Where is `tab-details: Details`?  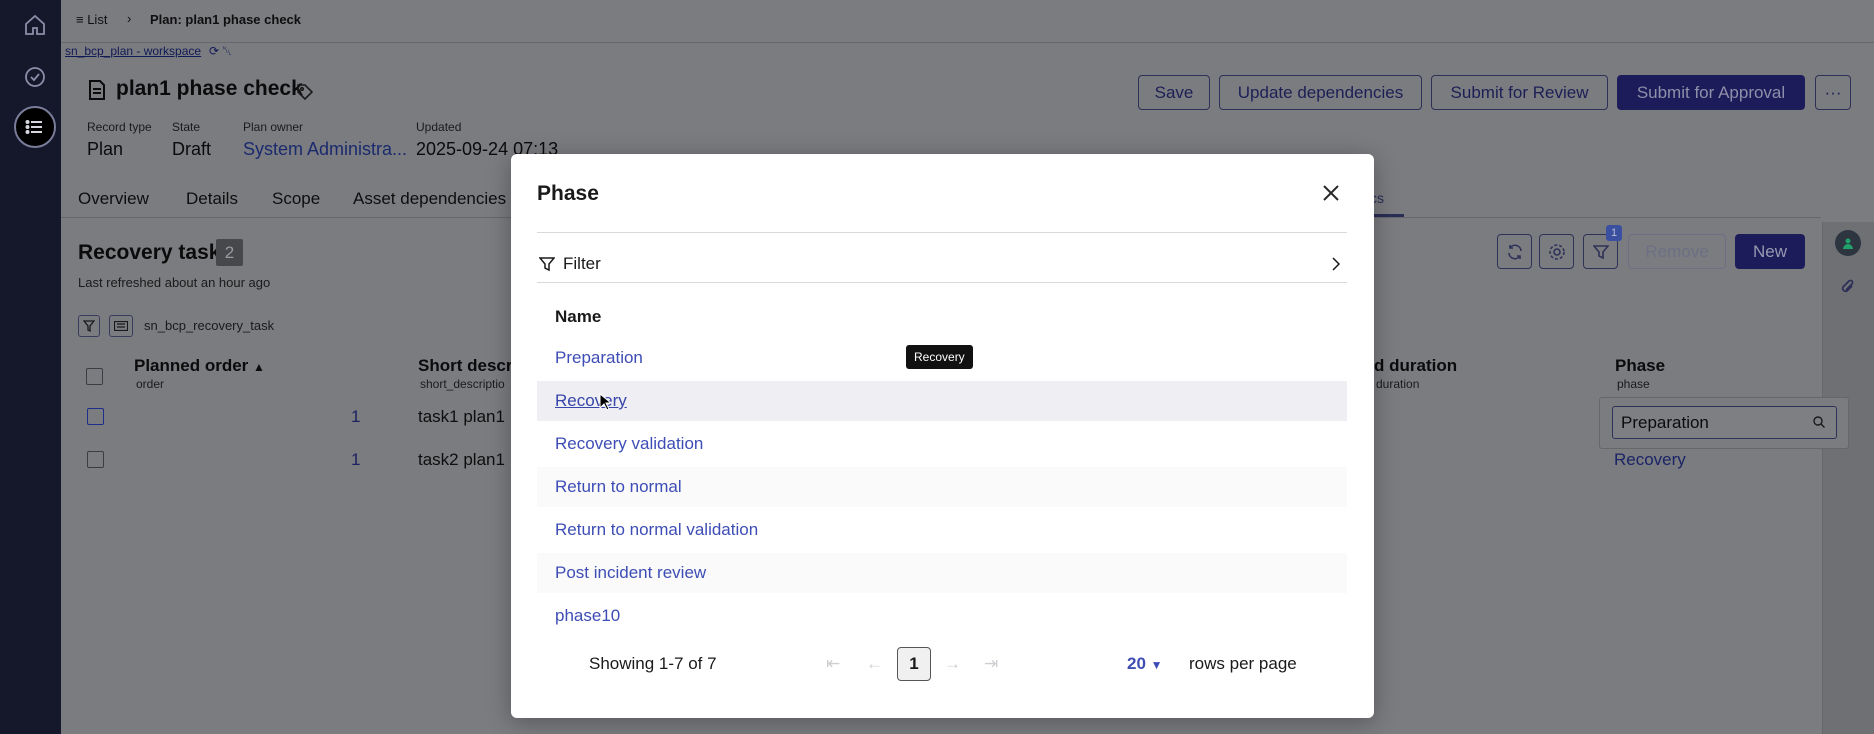
tab-details: Details is located at coordinates (212, 199).